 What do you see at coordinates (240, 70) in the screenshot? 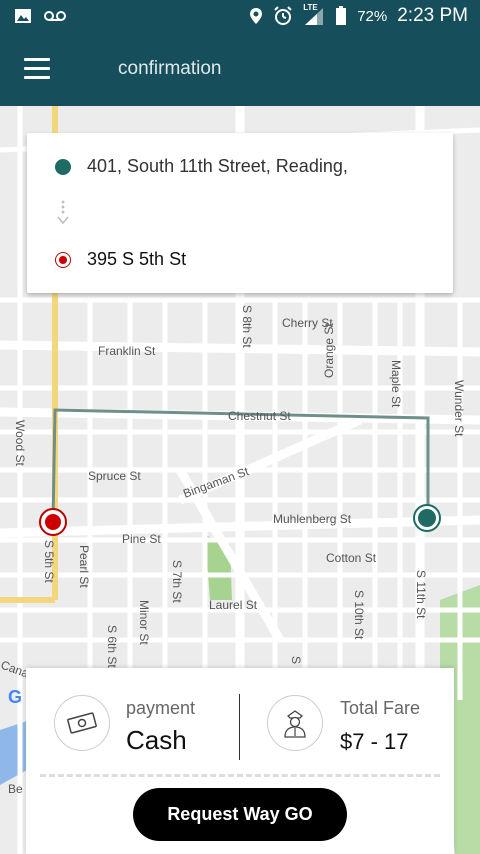
I see `app-bar: confirmation` at bounding box center [240, 70].